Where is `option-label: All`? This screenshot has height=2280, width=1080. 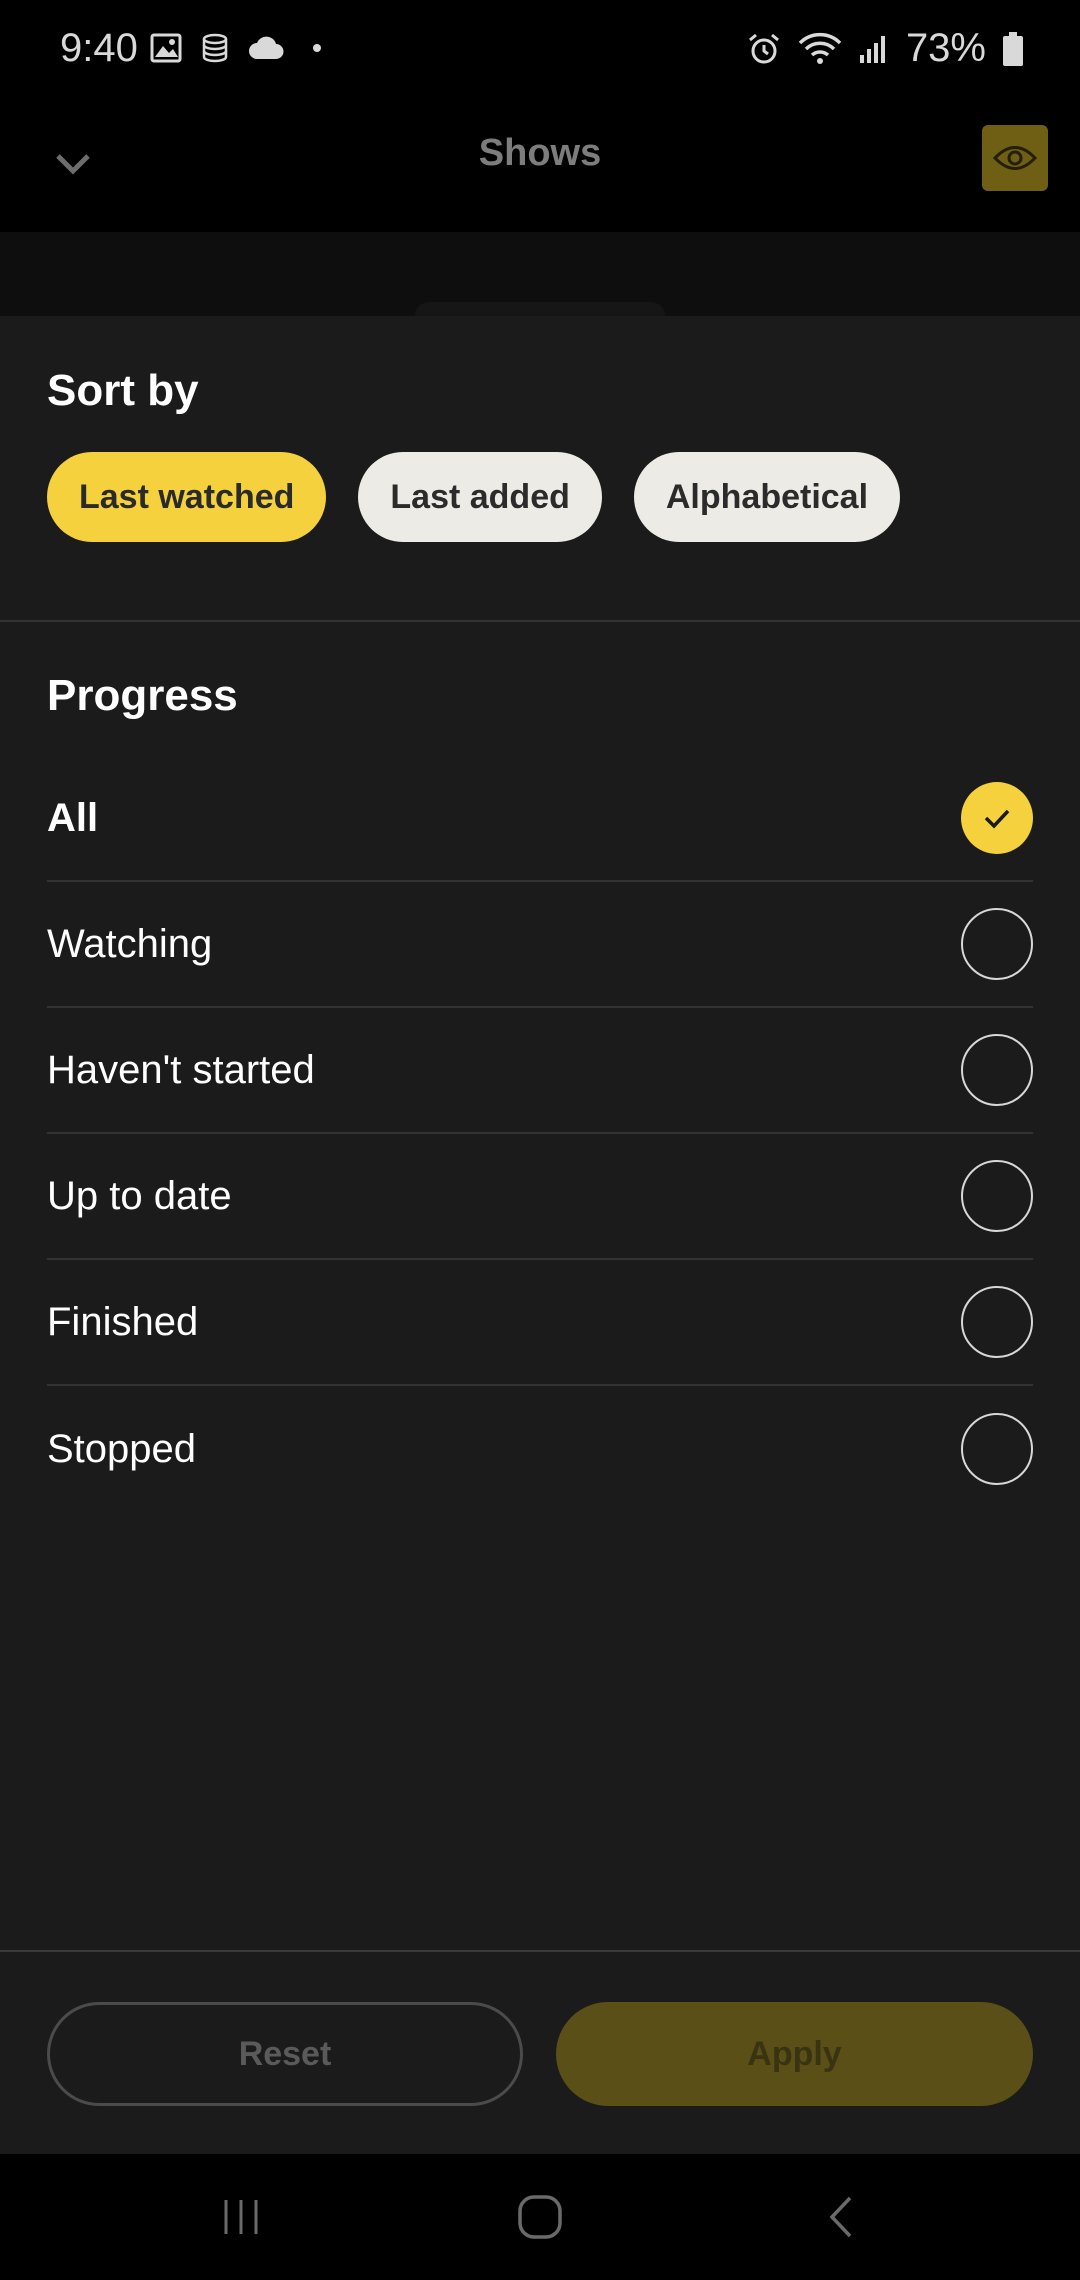
option-label: All is located at coordinates (73, 817).